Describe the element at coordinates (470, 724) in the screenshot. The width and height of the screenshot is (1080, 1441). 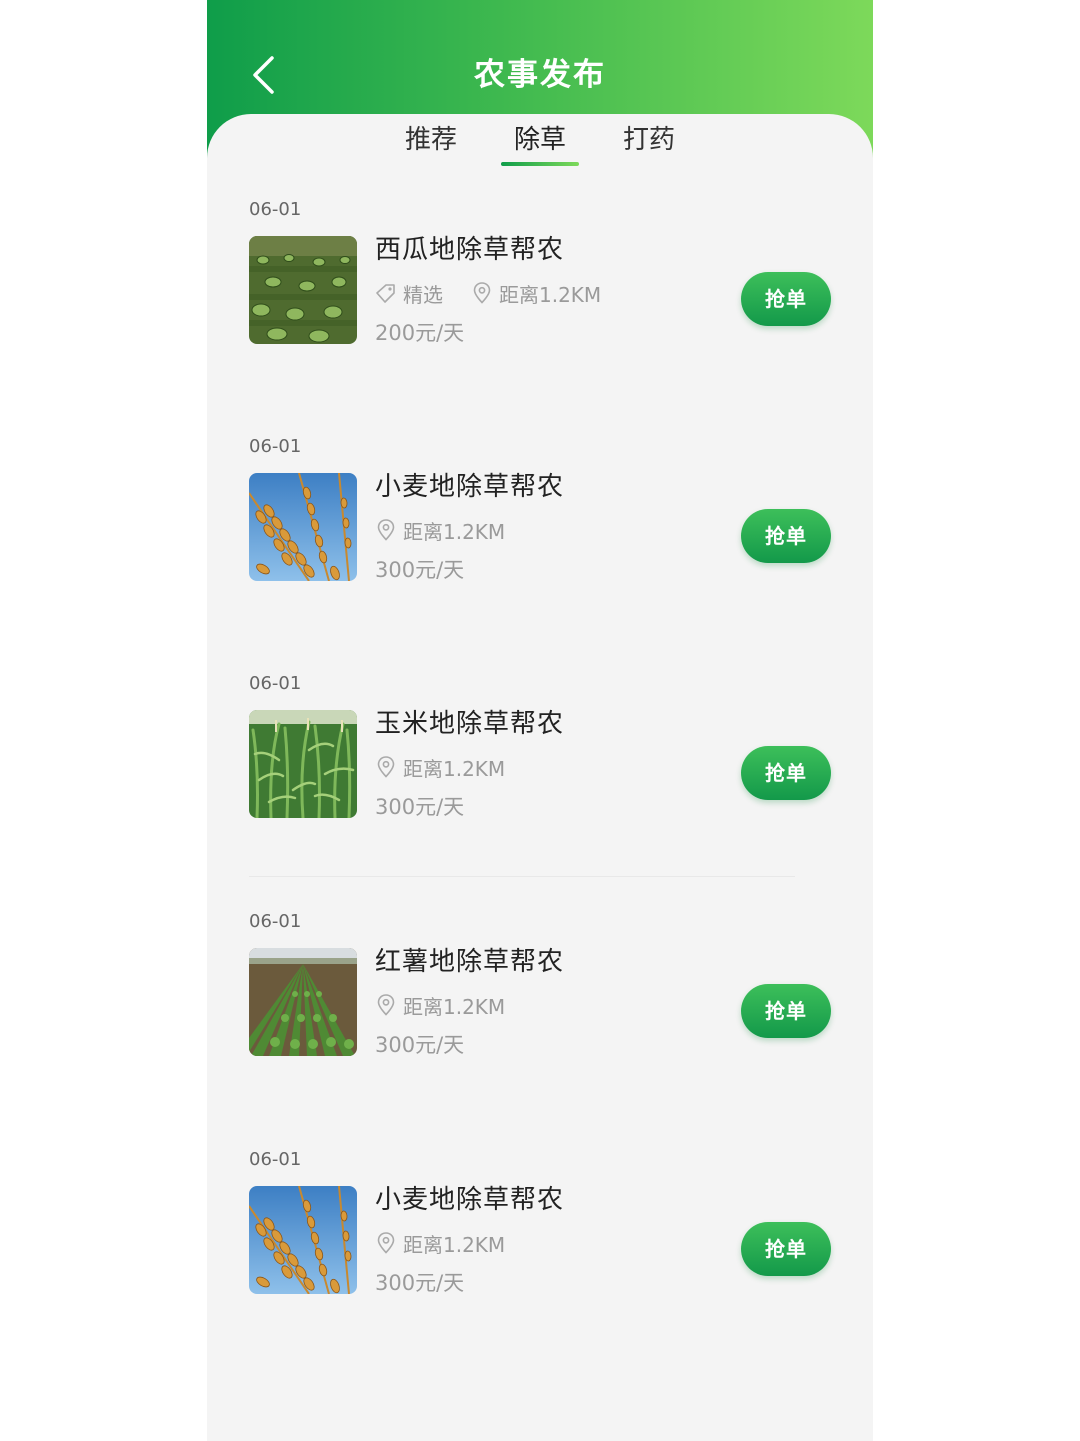
I see `item-title: 玉米地除草帮农` at that location.